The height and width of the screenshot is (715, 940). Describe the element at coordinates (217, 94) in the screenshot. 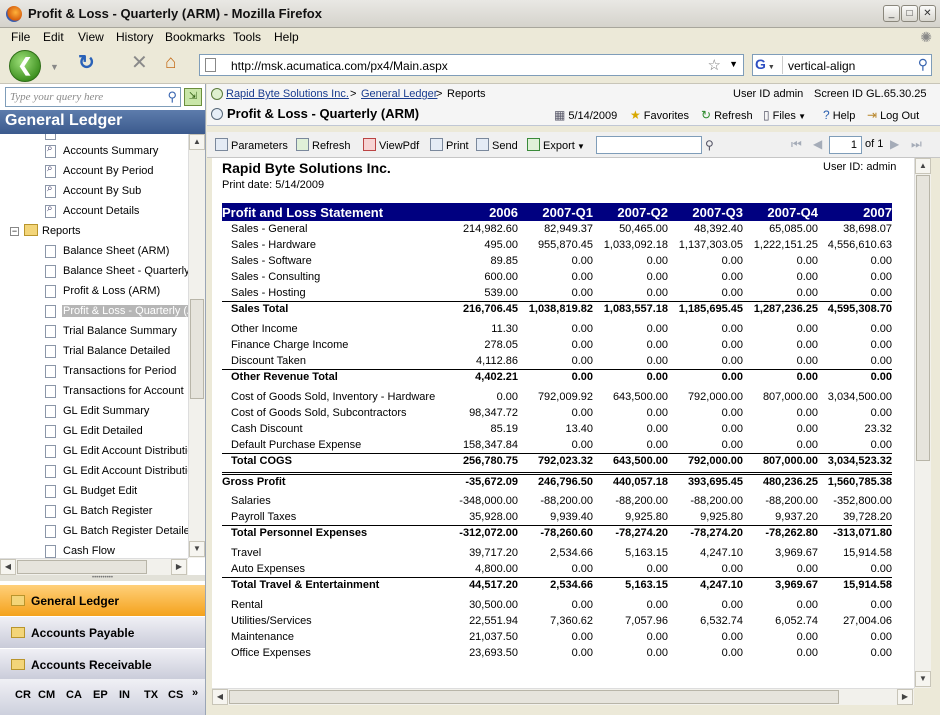

I see `home-icon` at that location.